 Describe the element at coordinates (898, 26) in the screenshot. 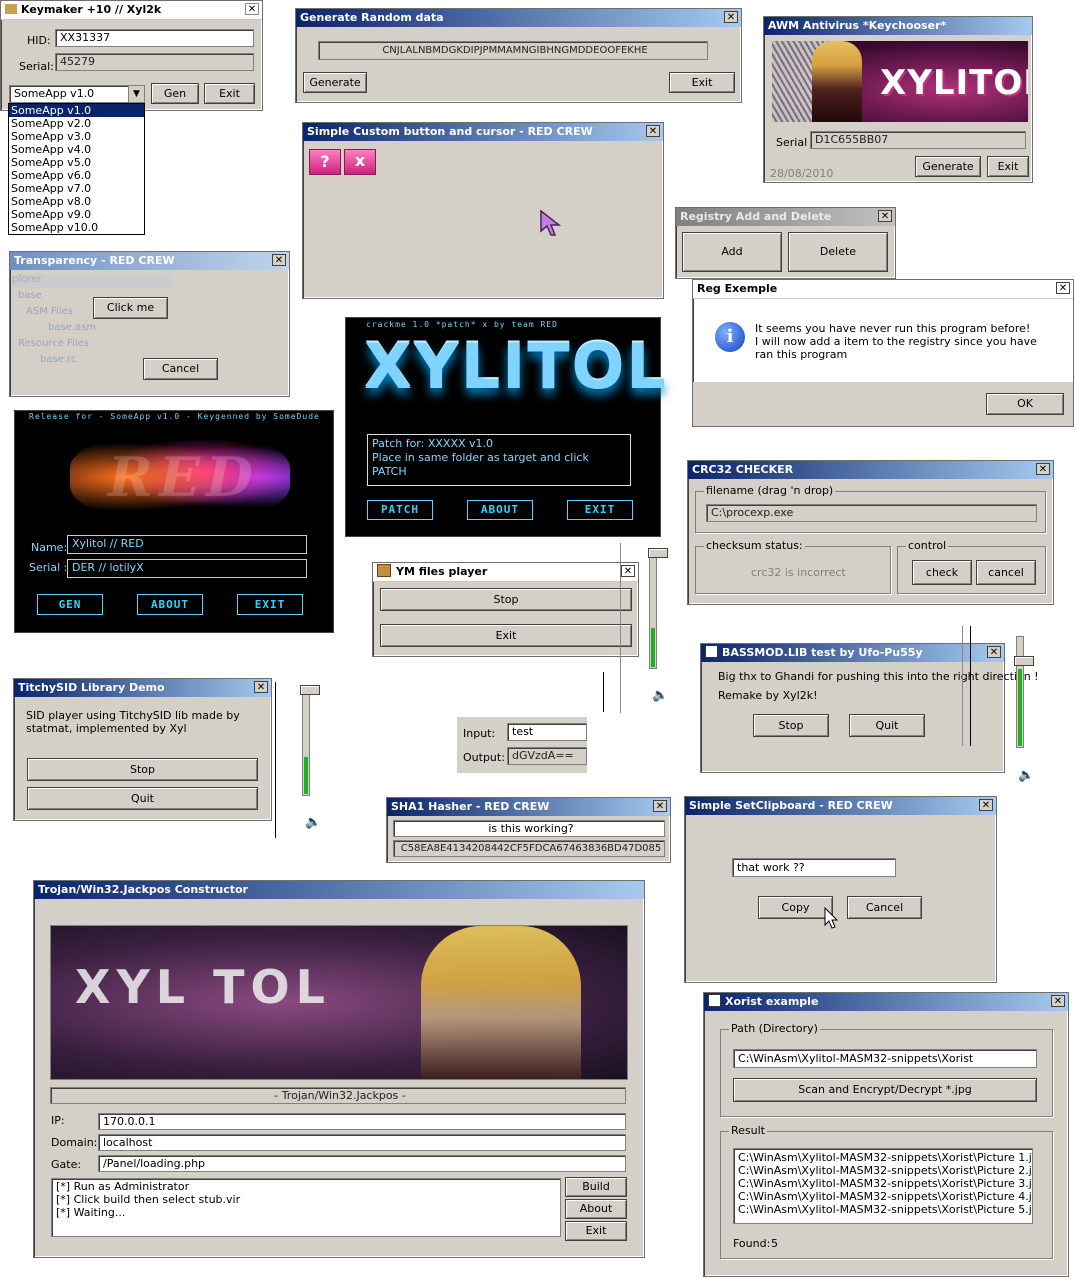

I see `awm-titlebar: AWM Antivirus *Keychooser*` at that location.